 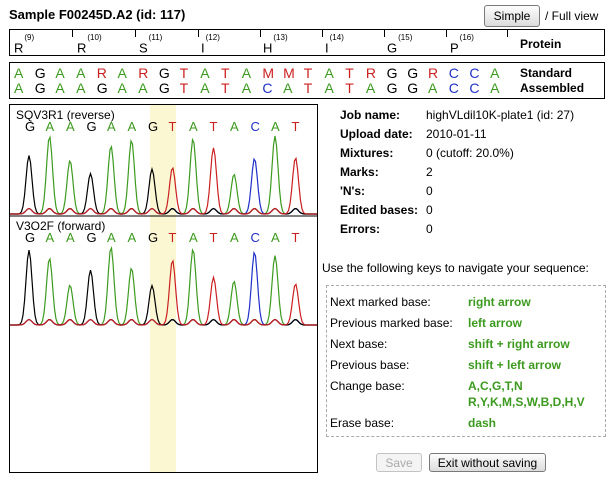 I want to click on residue-number: (15), so click(x=405, y=37).